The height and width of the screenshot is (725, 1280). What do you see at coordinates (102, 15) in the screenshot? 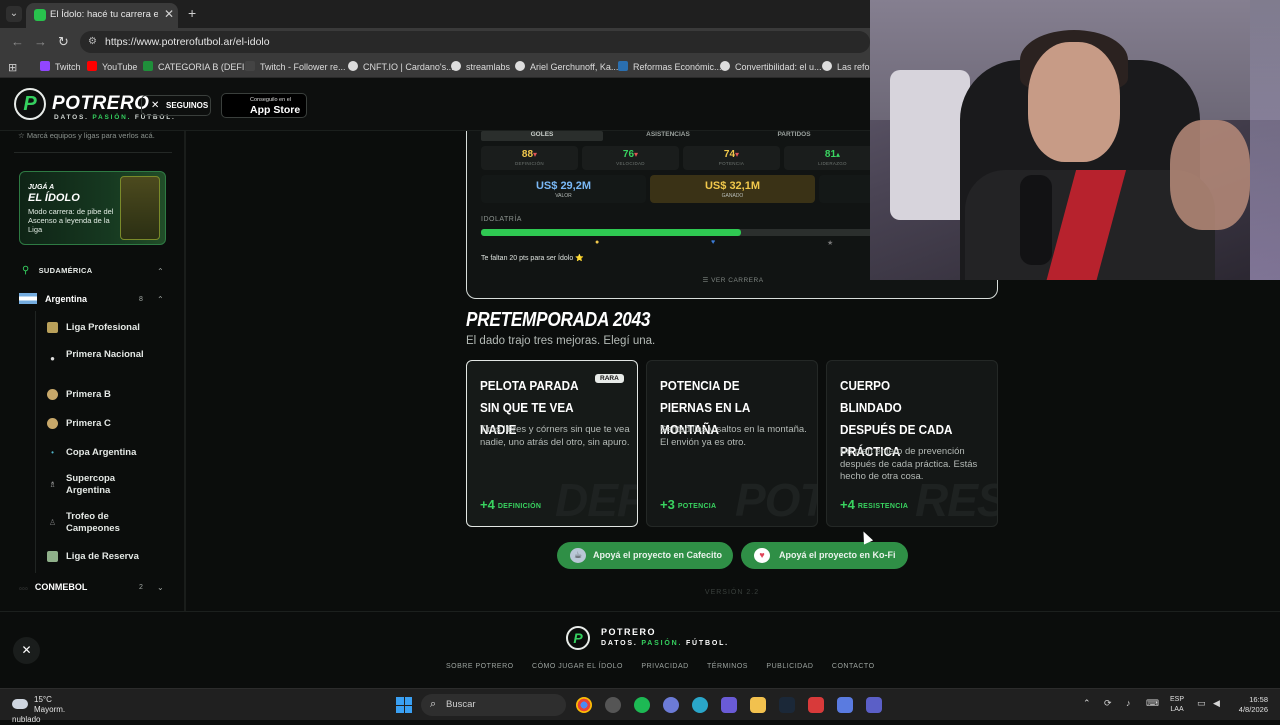
I see `browser-tab: El Ídolo: hacé tu carrera en la Li... ✕` at bounding box center [102, 15].